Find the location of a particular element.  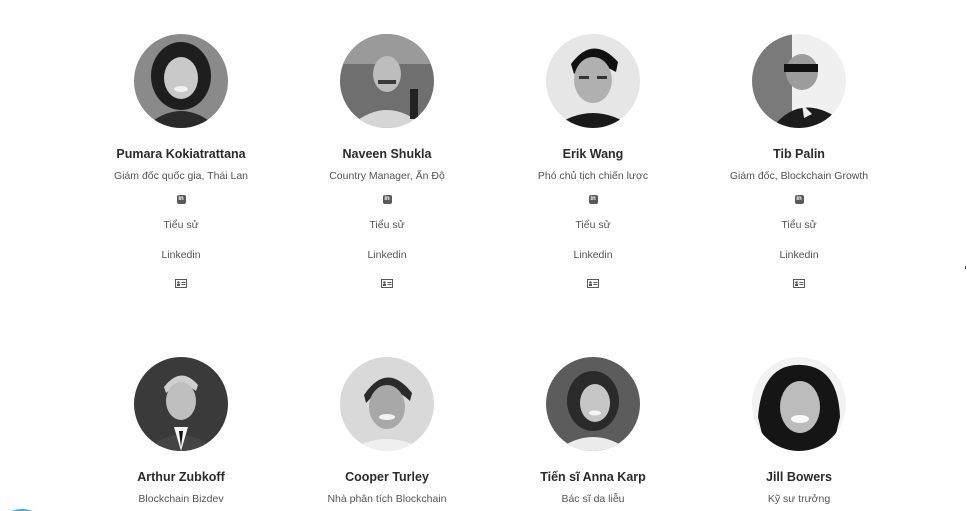

member-name: Tib Palin is located at coordinates (799, 154).